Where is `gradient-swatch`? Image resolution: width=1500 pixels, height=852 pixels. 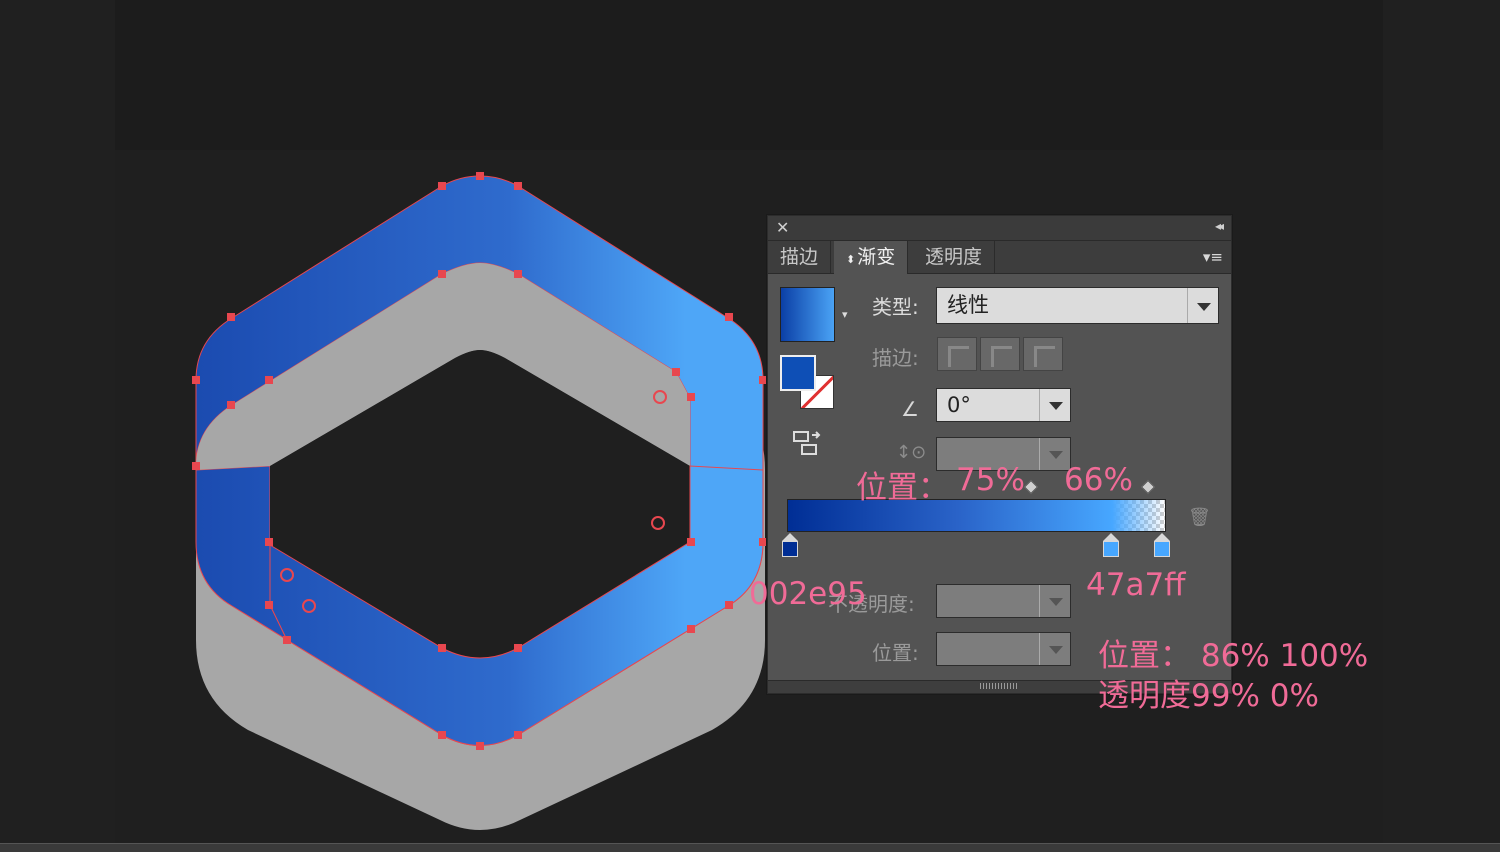 gradient-swatch is located at coordinates (807, 314).